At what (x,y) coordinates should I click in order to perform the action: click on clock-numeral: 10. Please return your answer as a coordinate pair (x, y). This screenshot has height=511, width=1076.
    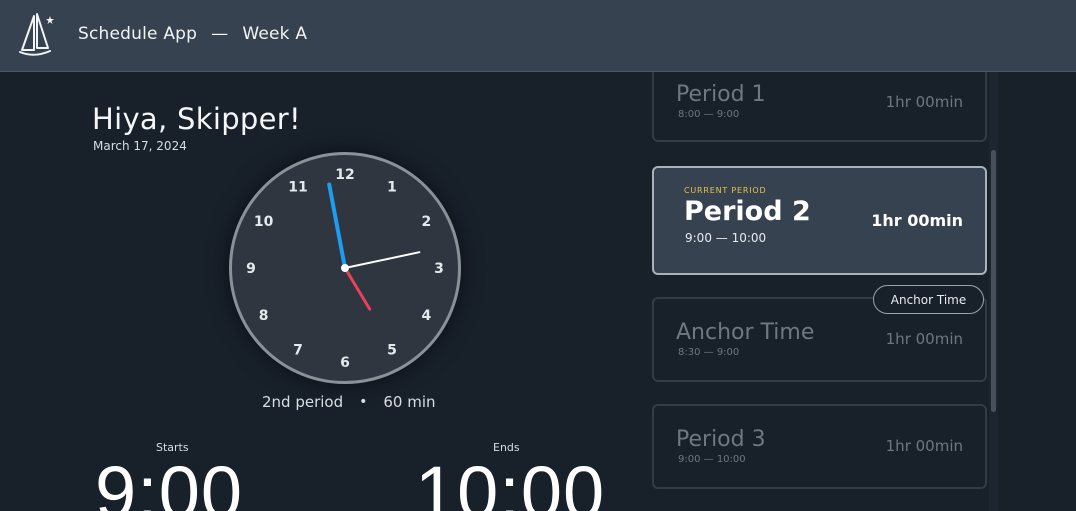
    Looking at the image, I should click on (264, 222).